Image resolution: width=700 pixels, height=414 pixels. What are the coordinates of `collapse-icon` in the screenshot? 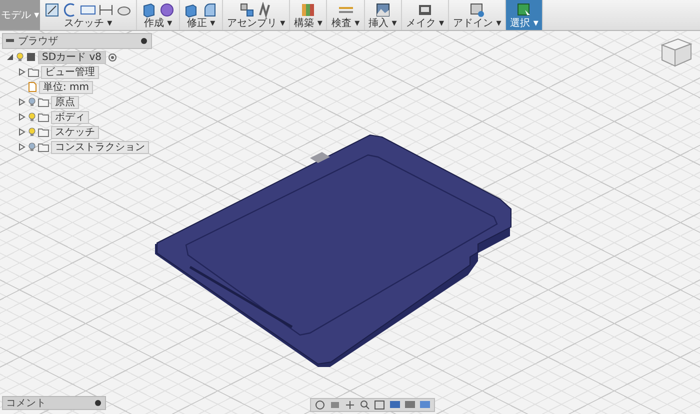 It's located at (10, 41).